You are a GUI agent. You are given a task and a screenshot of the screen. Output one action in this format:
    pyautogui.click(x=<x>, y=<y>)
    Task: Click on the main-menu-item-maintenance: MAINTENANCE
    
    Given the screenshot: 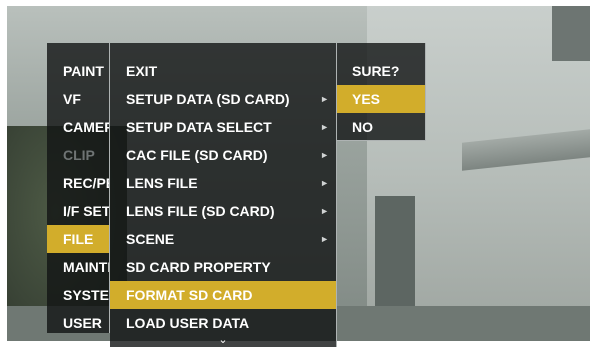 What is the action you would take?
    pyautogui.click(x=78, y=267)
    